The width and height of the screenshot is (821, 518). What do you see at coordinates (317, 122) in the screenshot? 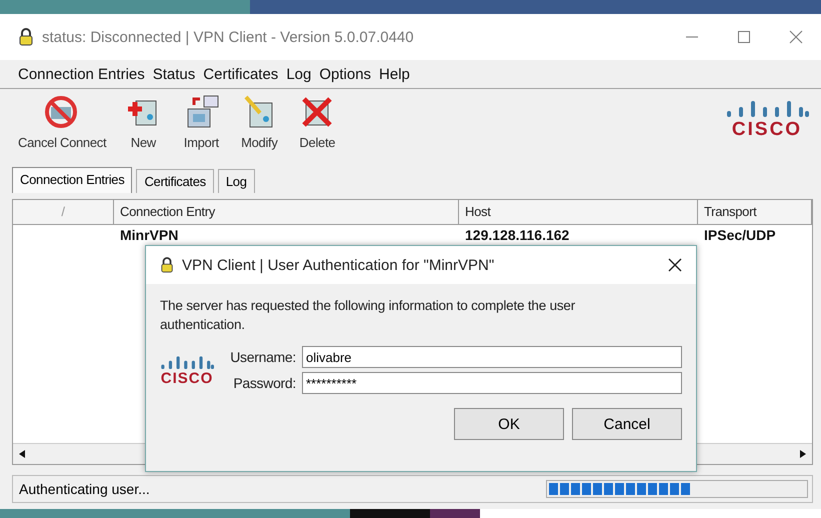
I see `toolbar-button: Delete` at bounding box center [317, 122].